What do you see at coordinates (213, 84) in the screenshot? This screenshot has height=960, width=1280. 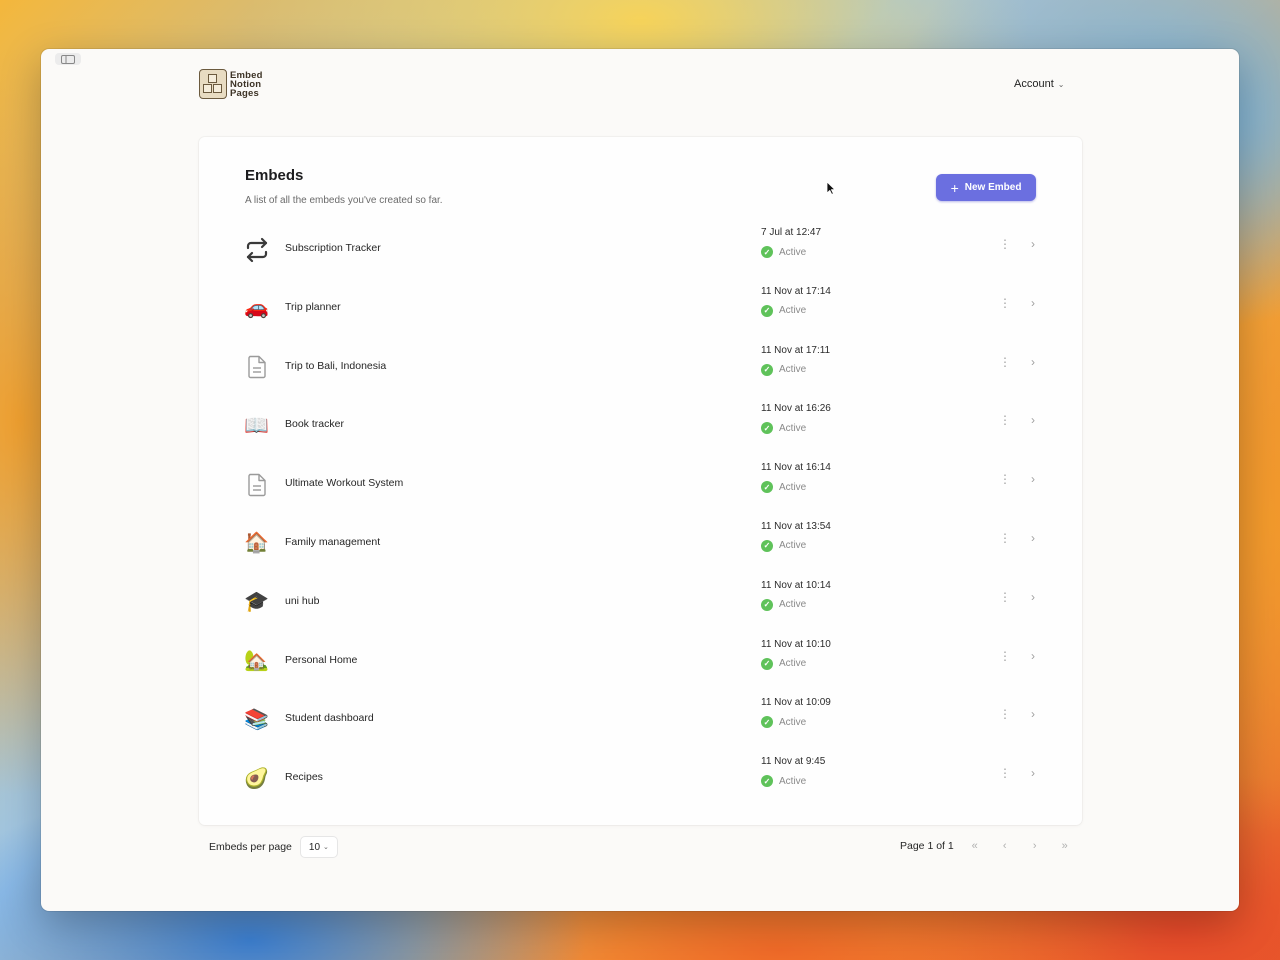 I see `logo-cube-icon` at bounding box center [213, 84].